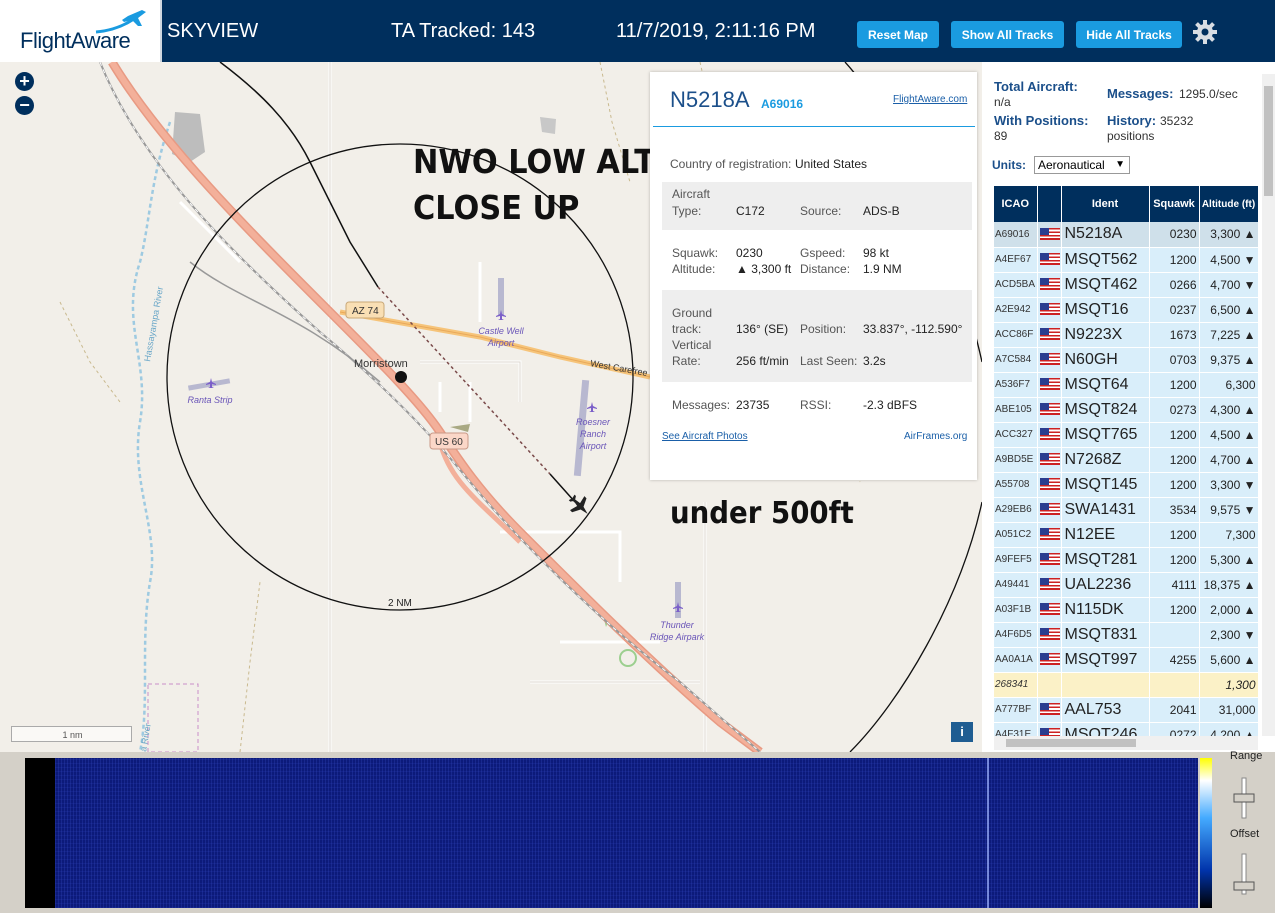 The height and width of the screenshot is (913, 1275). I want to click on table-row: ACC327 MSQT765 1200 4,500 ▲, so click(1126, 435).